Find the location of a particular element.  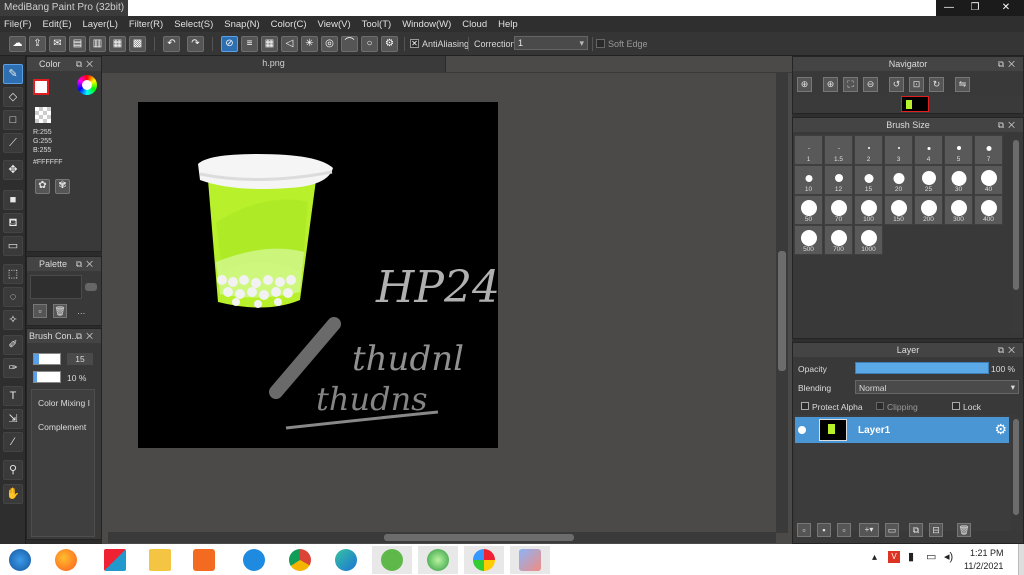

move-tool-icon: ✥ is located at coordinates (13, 170).